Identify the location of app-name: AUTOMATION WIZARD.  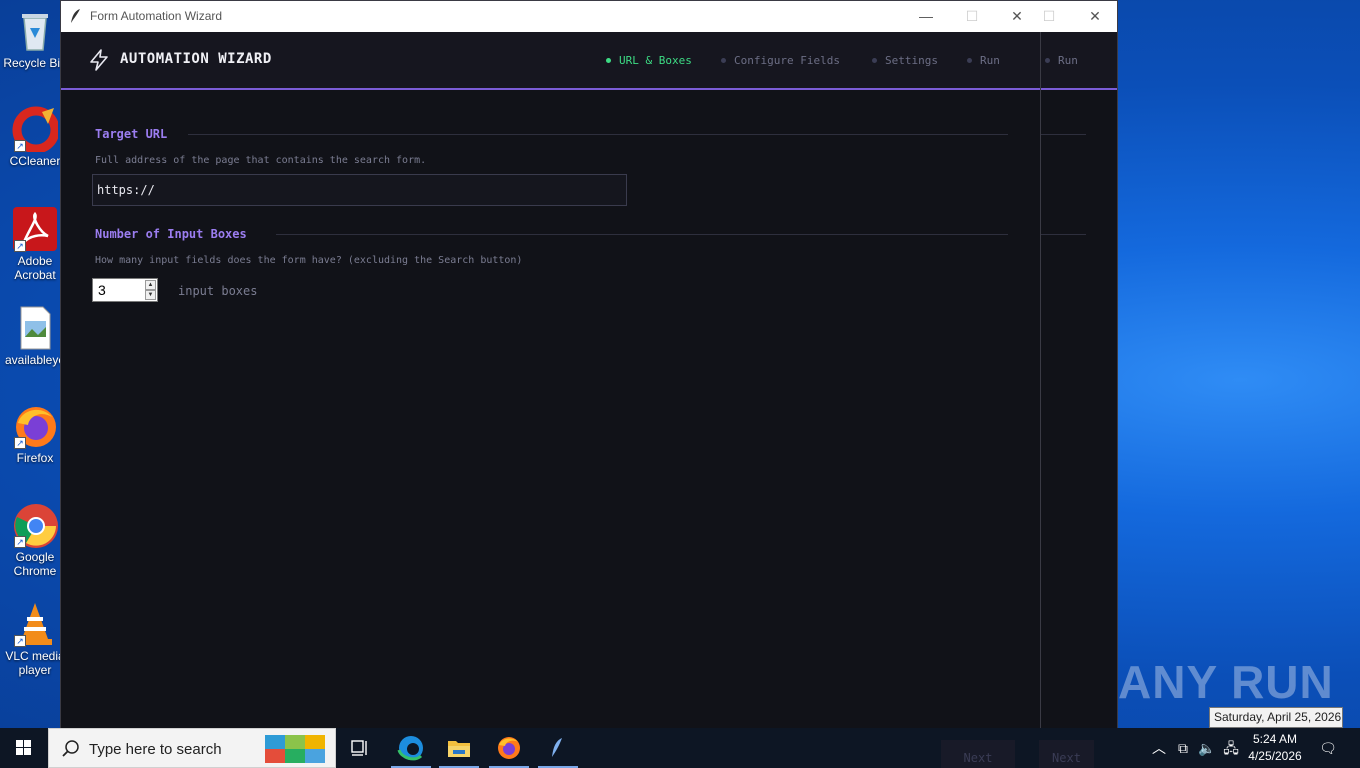
(196, 59).